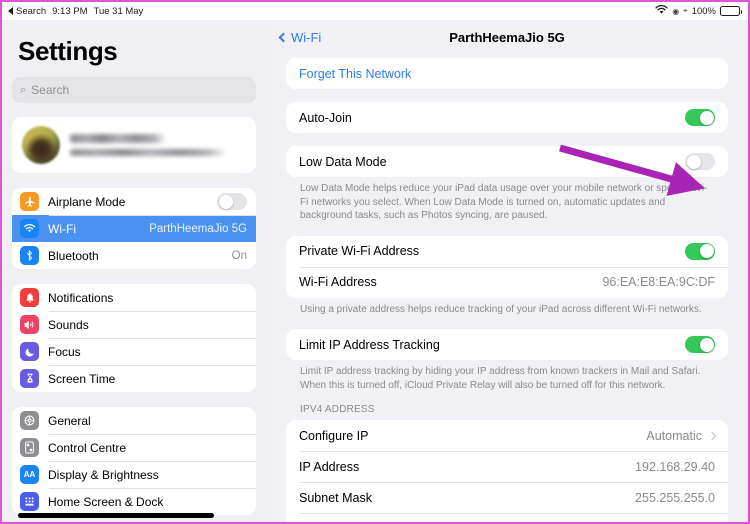  What do you see at coordinates (507, 435) in the screenshot?
I see `configure-ip-row: Configure IP Automatic` at bounding box center [507, 435].